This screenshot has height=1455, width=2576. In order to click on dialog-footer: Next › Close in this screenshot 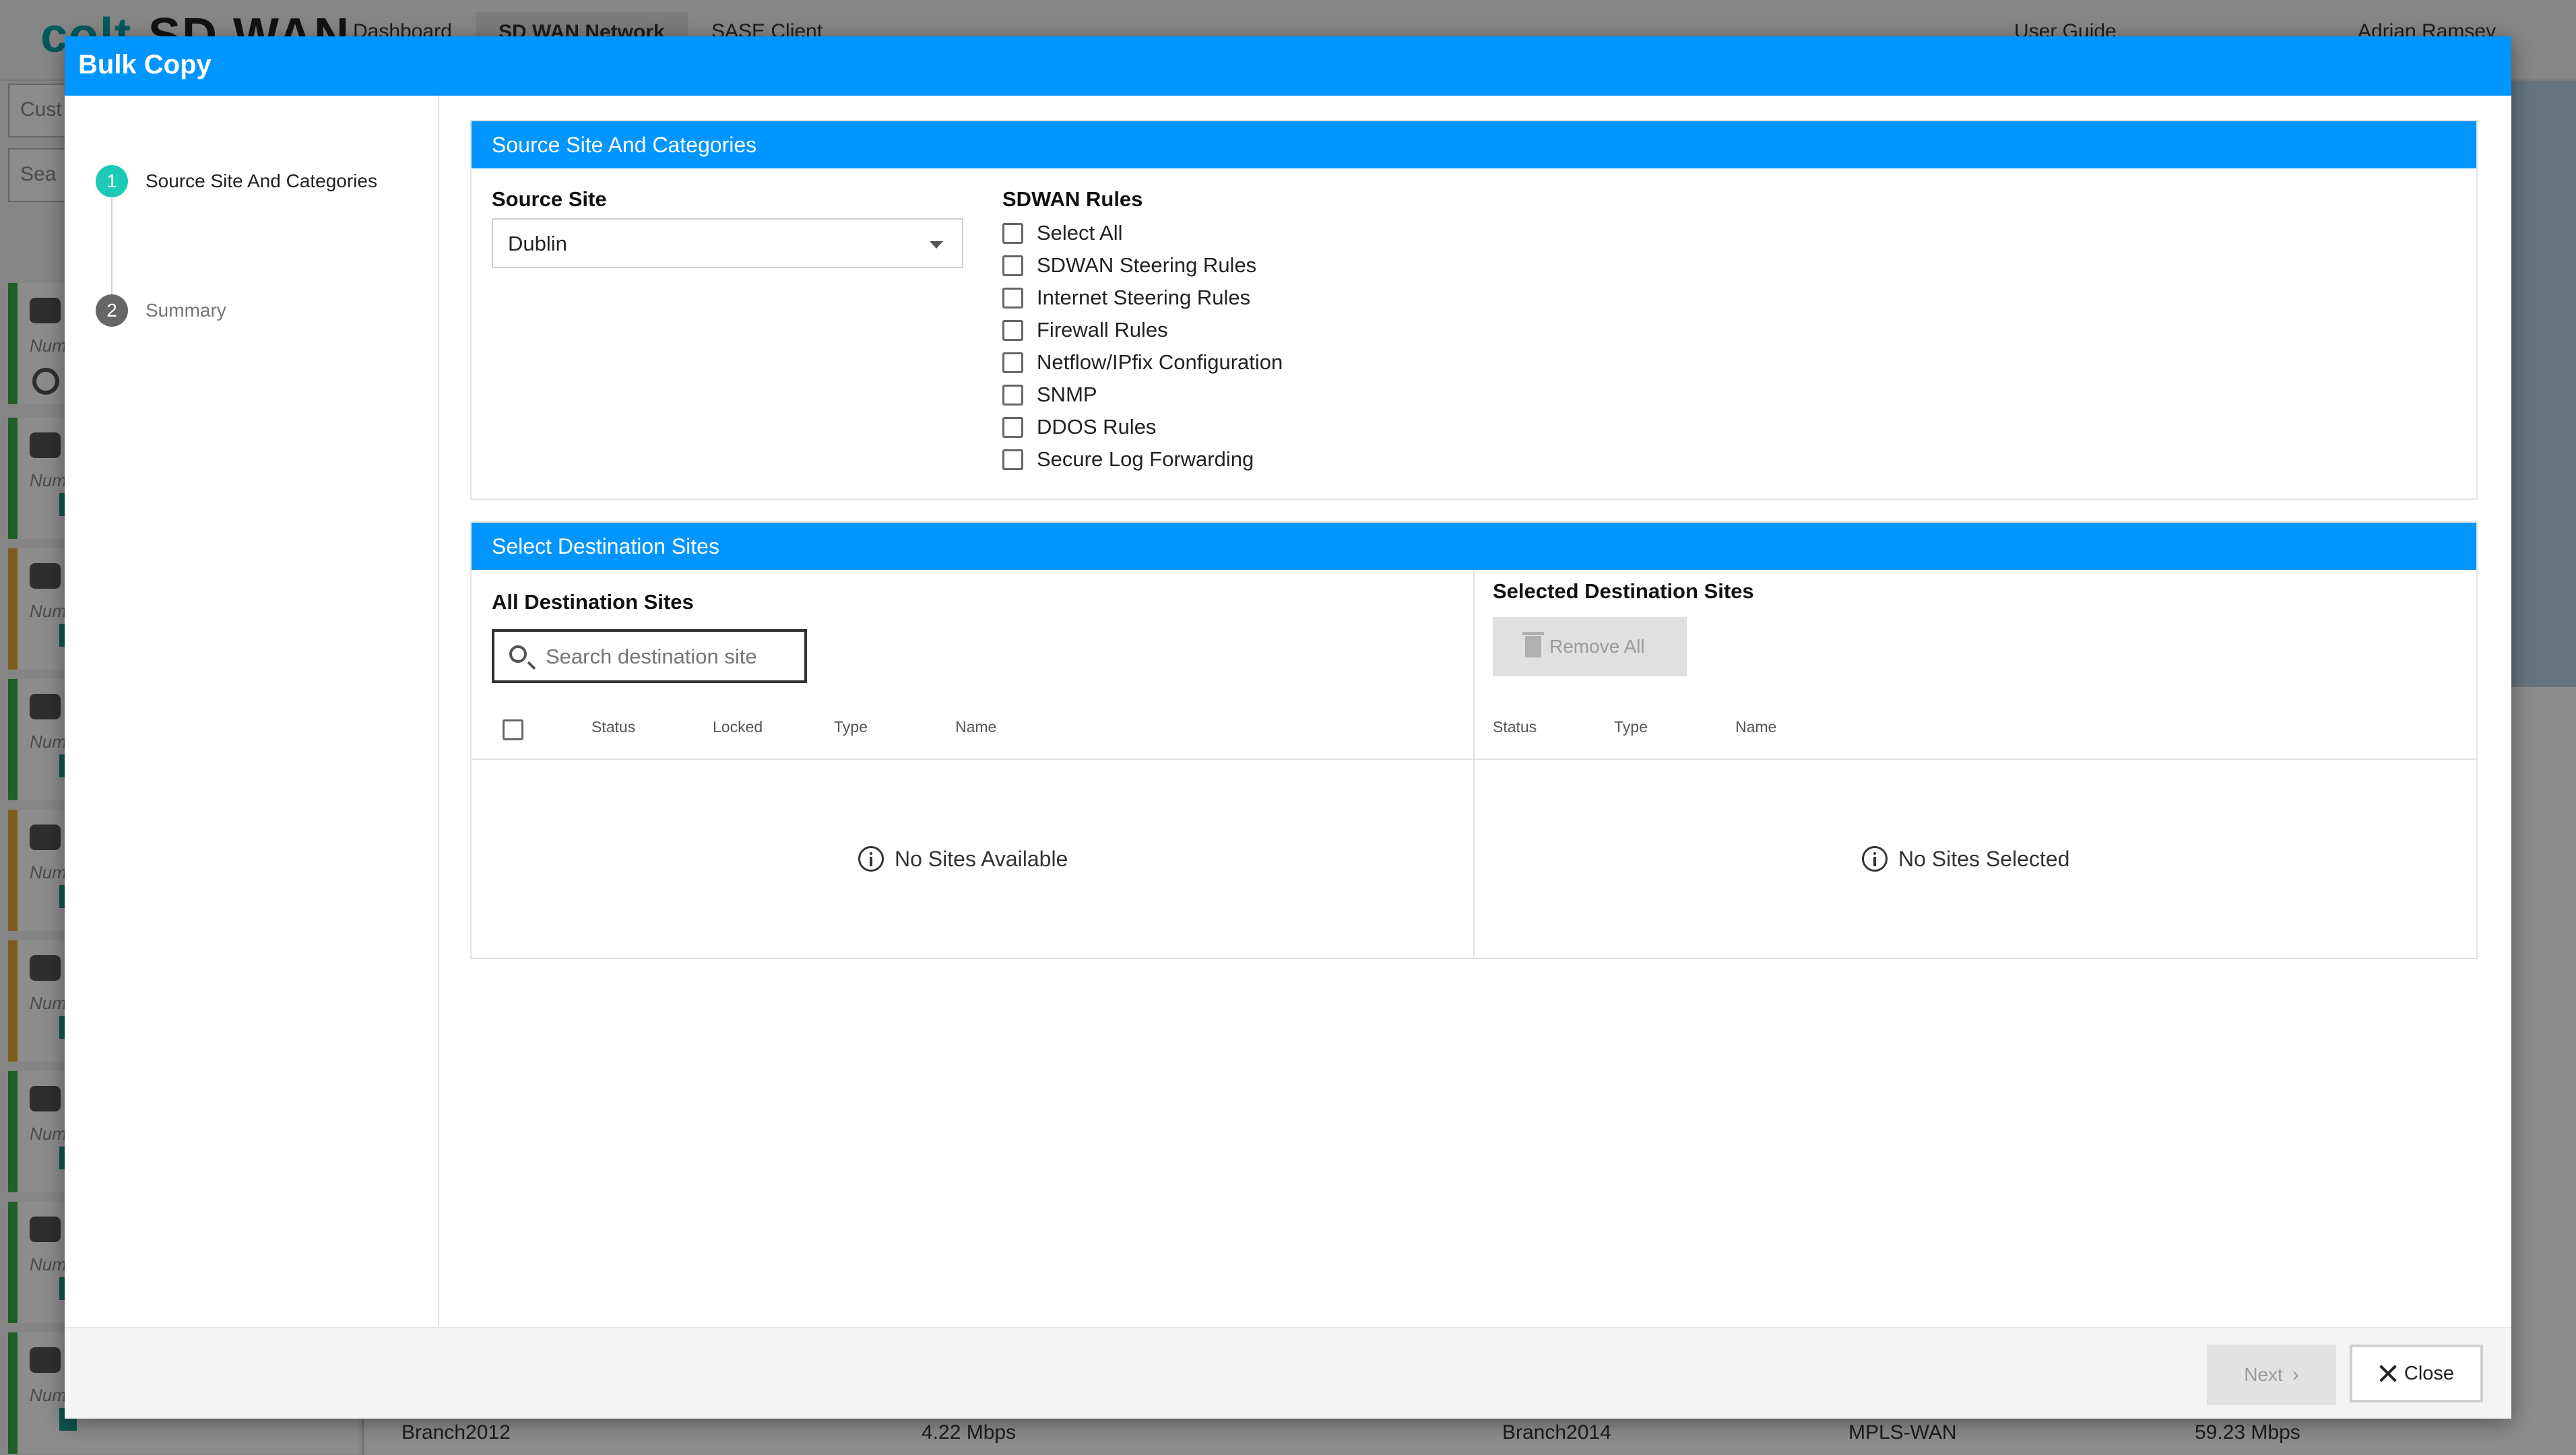, I will do `click(1288, 1373)`.